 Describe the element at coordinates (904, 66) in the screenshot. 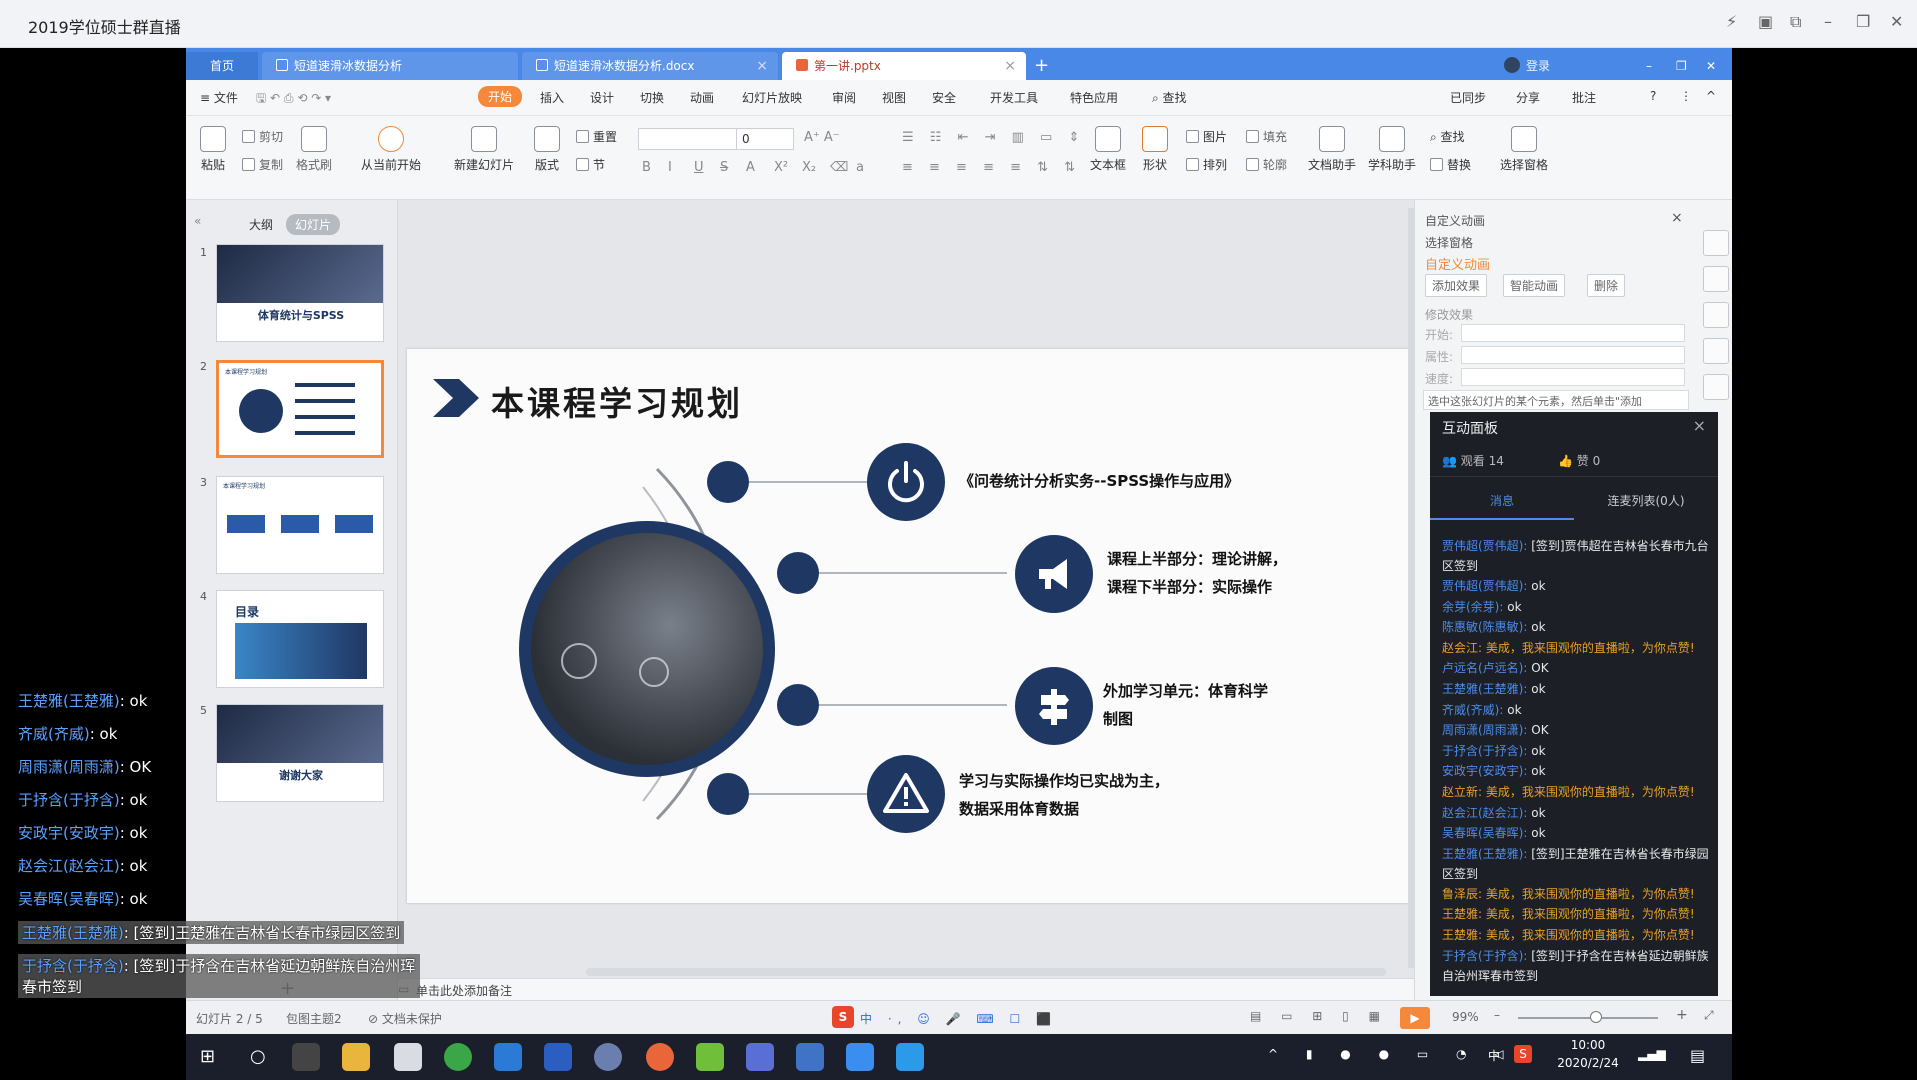

I see `tab-pptx: 第一讲.pptx ×` at that location.